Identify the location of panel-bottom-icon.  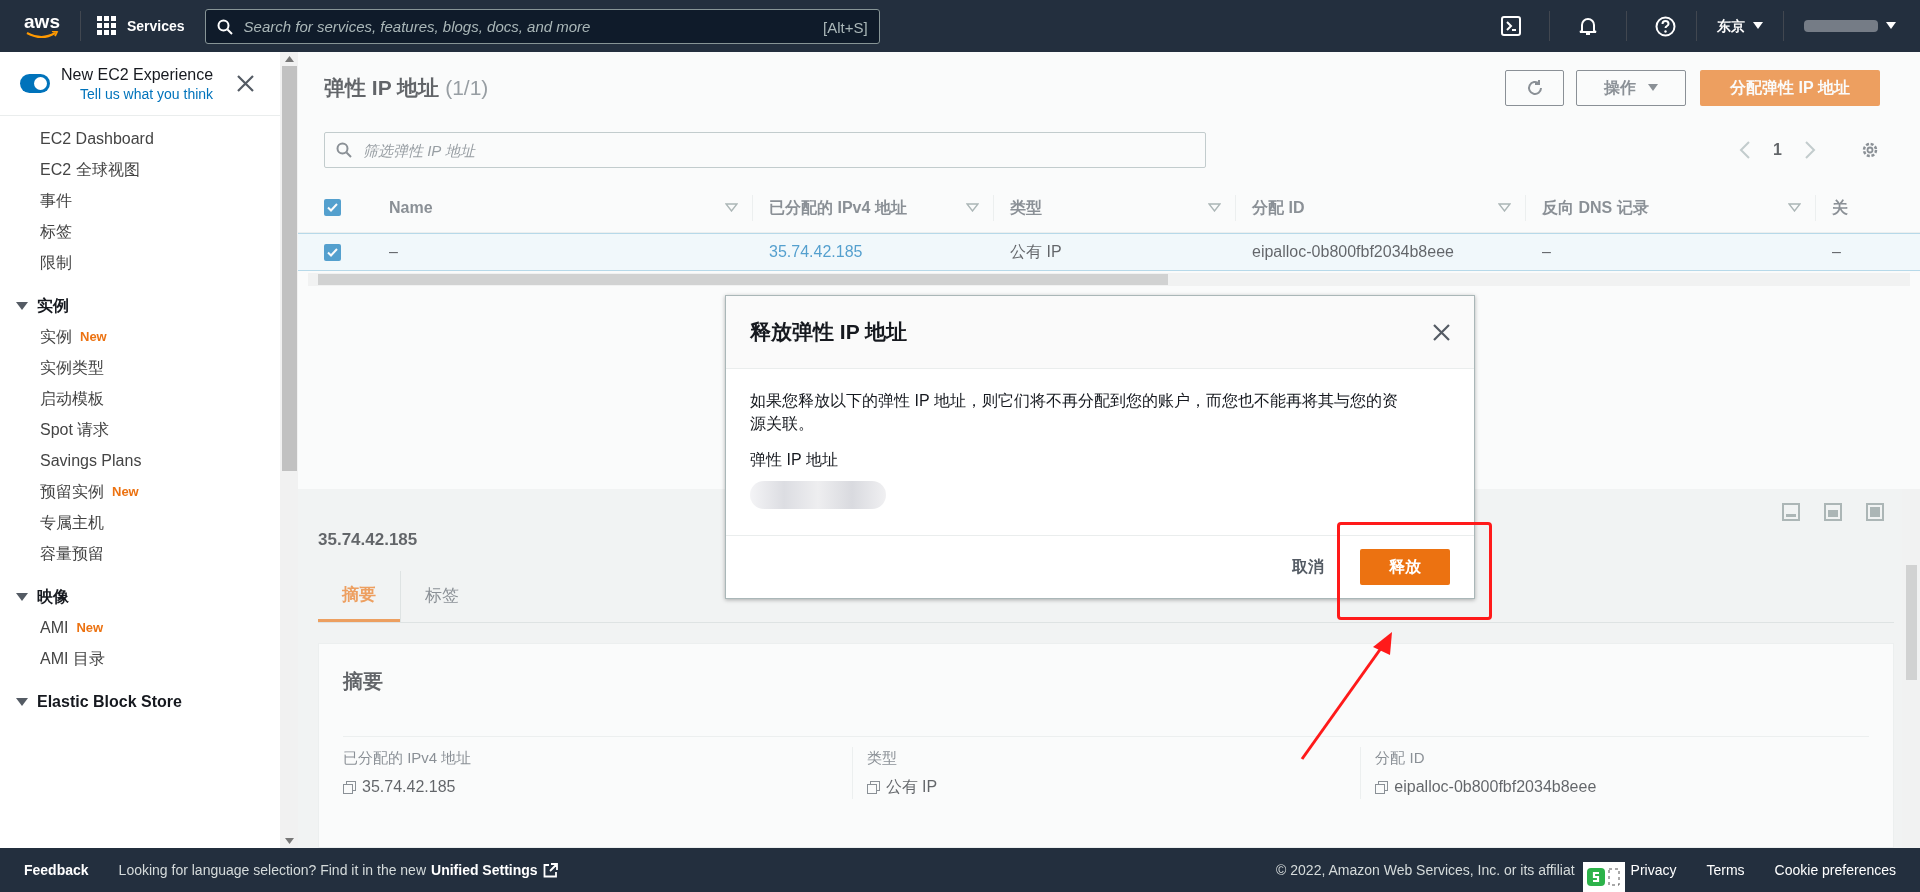
(1791, 512).